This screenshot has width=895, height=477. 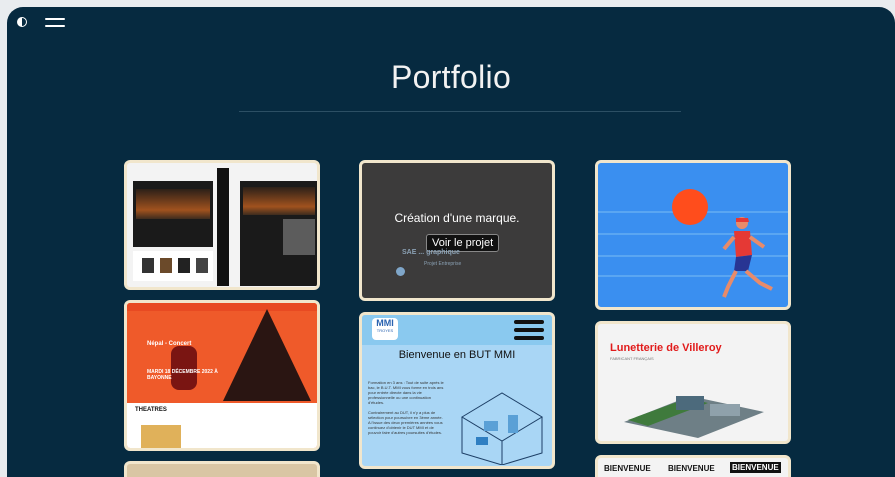 I want to click on lunetterie-subtitle: FABRICANT FRANÇAIS, so click(x=632, y=358).